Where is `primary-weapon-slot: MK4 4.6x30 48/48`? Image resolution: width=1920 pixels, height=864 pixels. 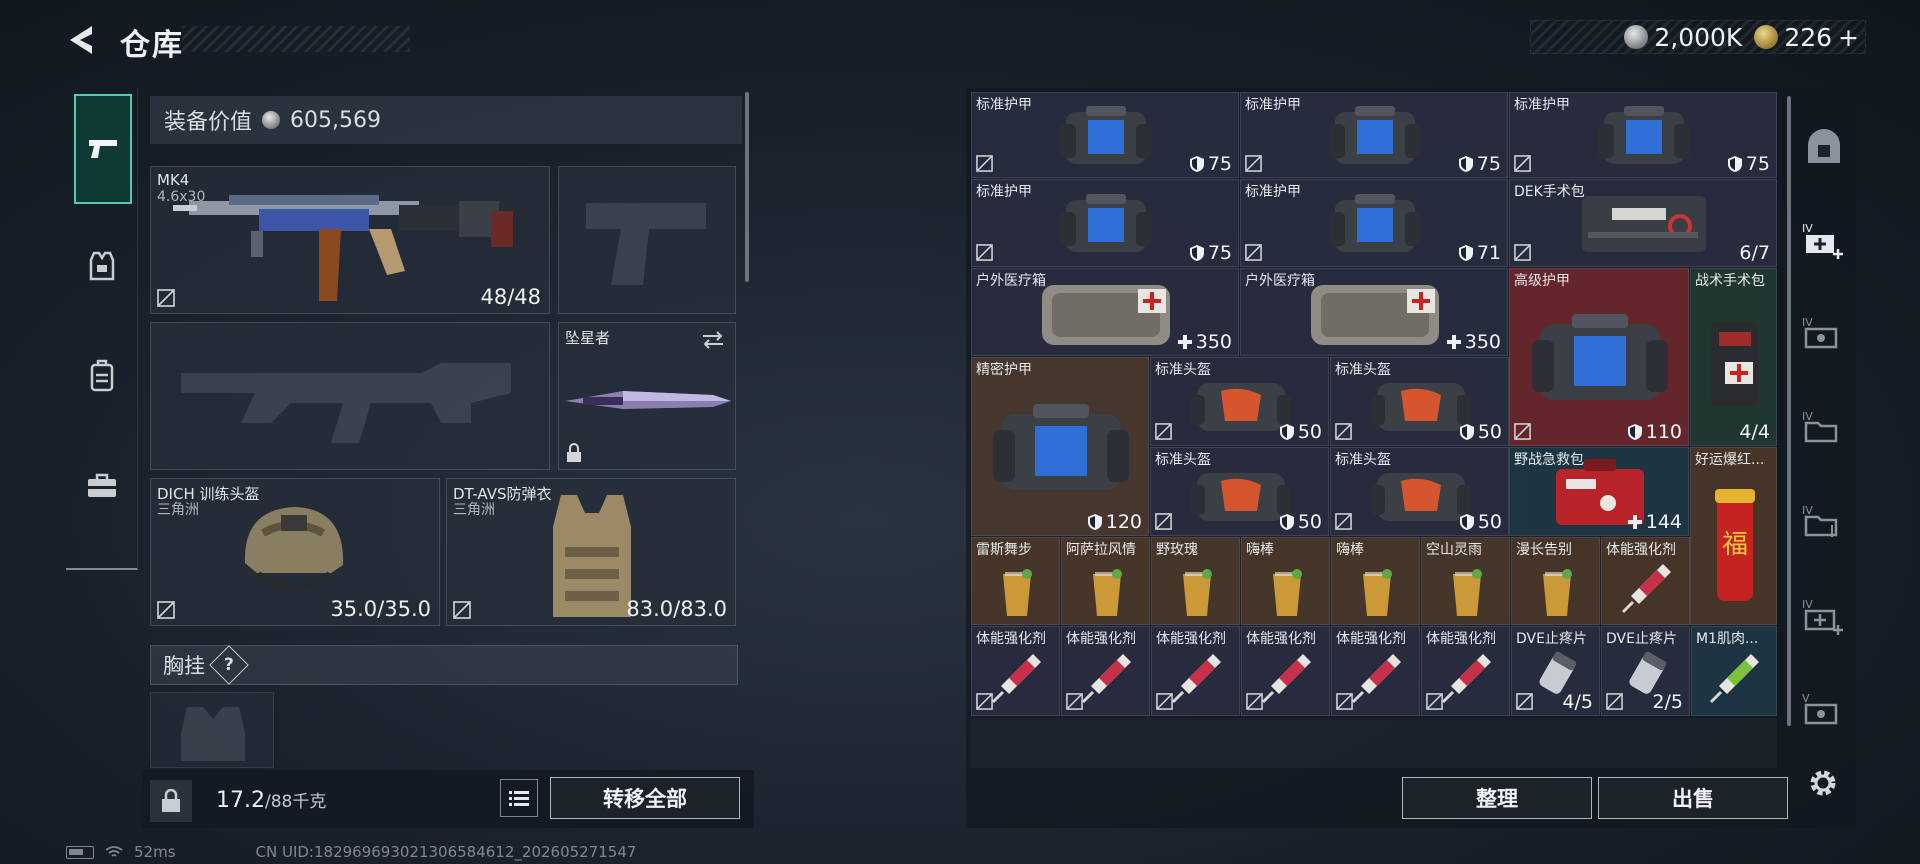
primary-weapon-slot: MK4 4.6x30 48/48 is located at coordinates (350, 240).